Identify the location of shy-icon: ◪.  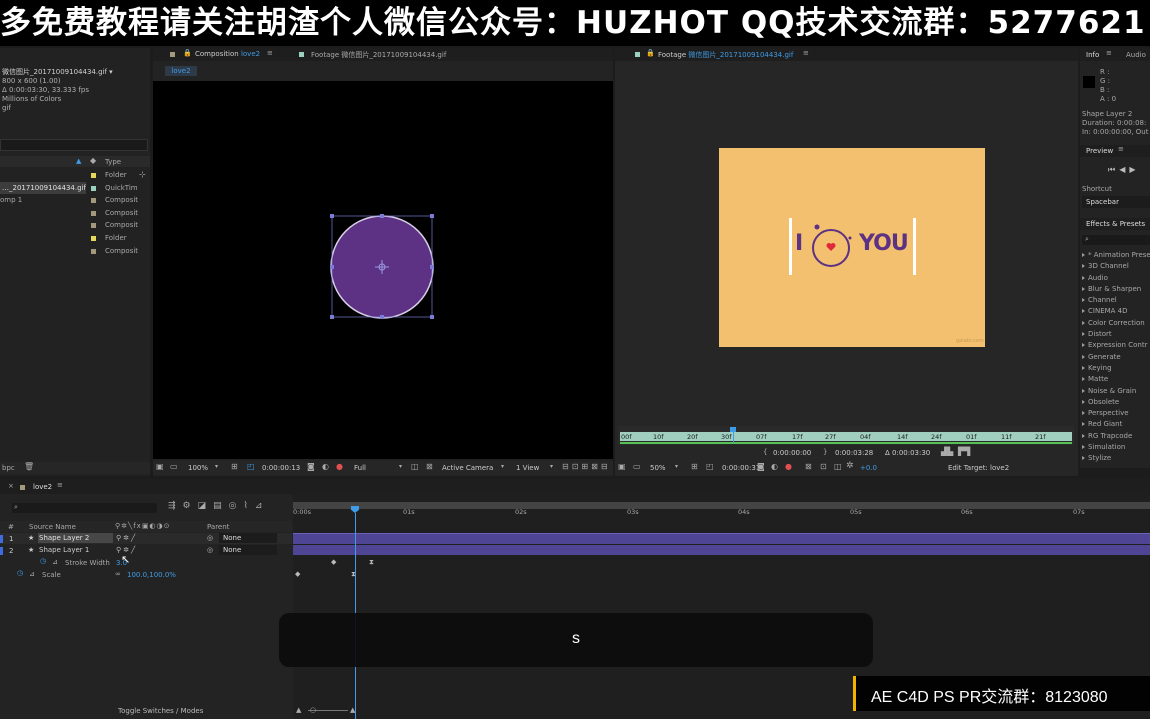
(206, 506).